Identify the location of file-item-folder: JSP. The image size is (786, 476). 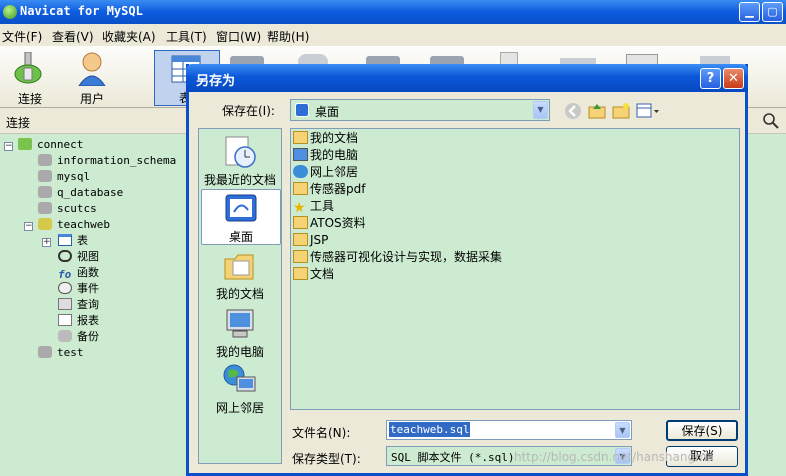
(310, 240).